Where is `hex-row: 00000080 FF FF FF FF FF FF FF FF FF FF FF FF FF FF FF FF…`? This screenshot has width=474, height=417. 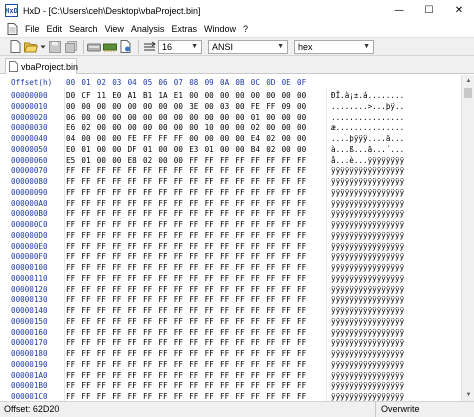
hex-row: 00000080 FF FF FF FF FF FF FF FF FF FF FF FF FF FF FF FF… is located at coordinates (230, 182).